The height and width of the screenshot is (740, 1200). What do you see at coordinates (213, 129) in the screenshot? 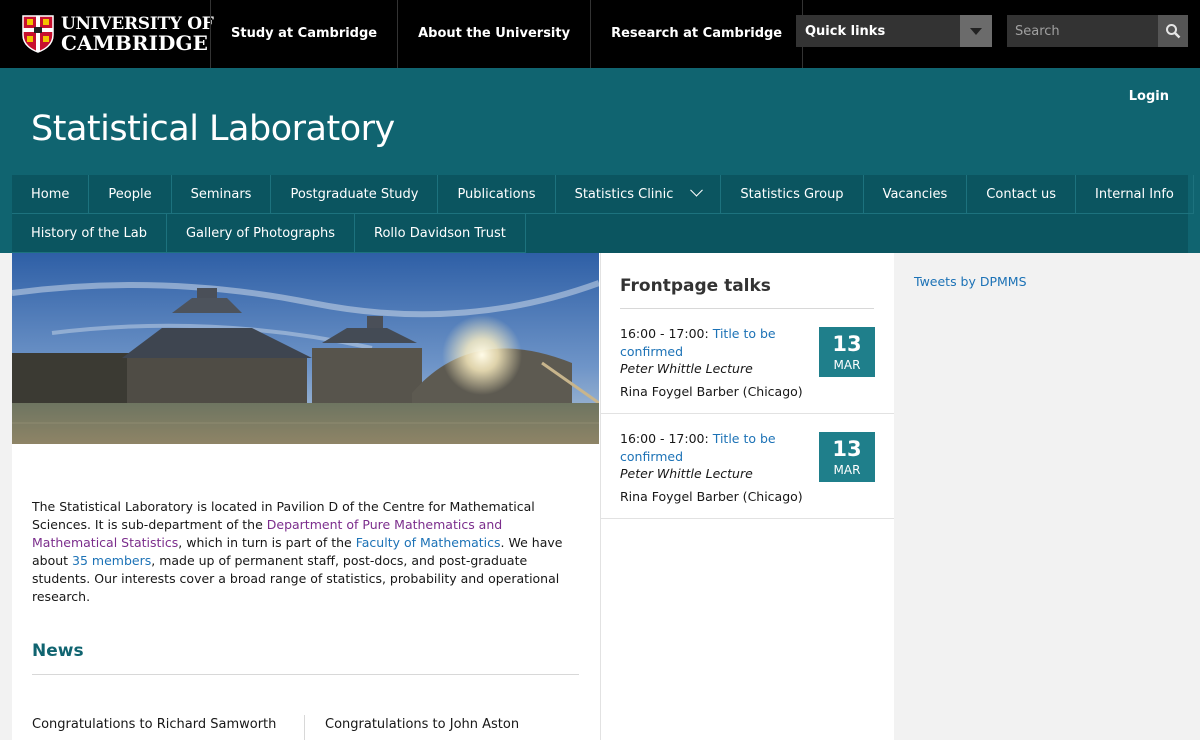
I see `site-title: Statistical Laboratory` at bounding box center [213, 129].